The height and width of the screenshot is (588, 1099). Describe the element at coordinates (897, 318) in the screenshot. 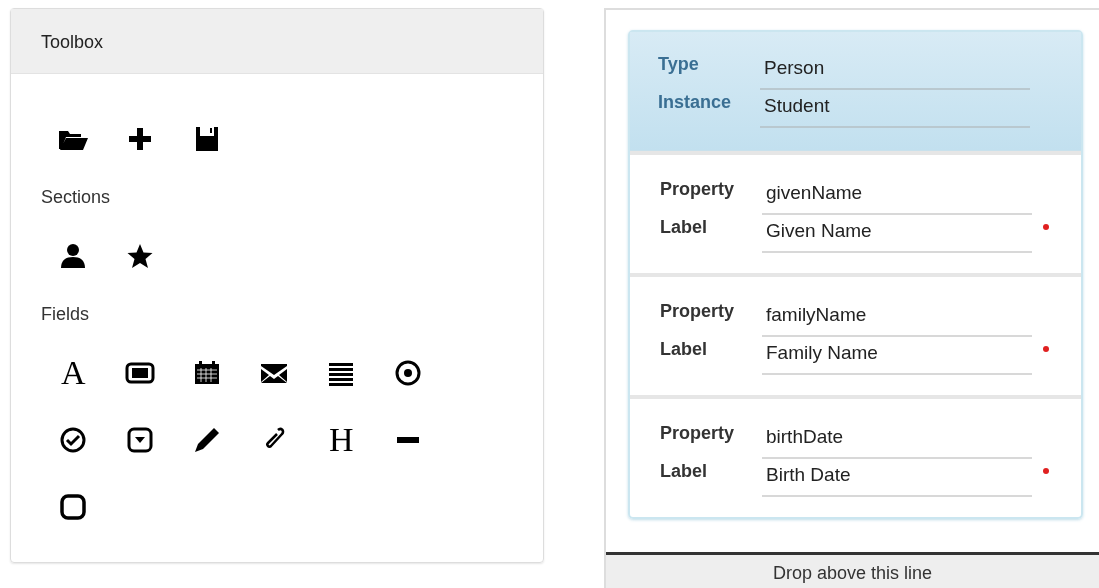

I see `input-field: familyName` at that location.